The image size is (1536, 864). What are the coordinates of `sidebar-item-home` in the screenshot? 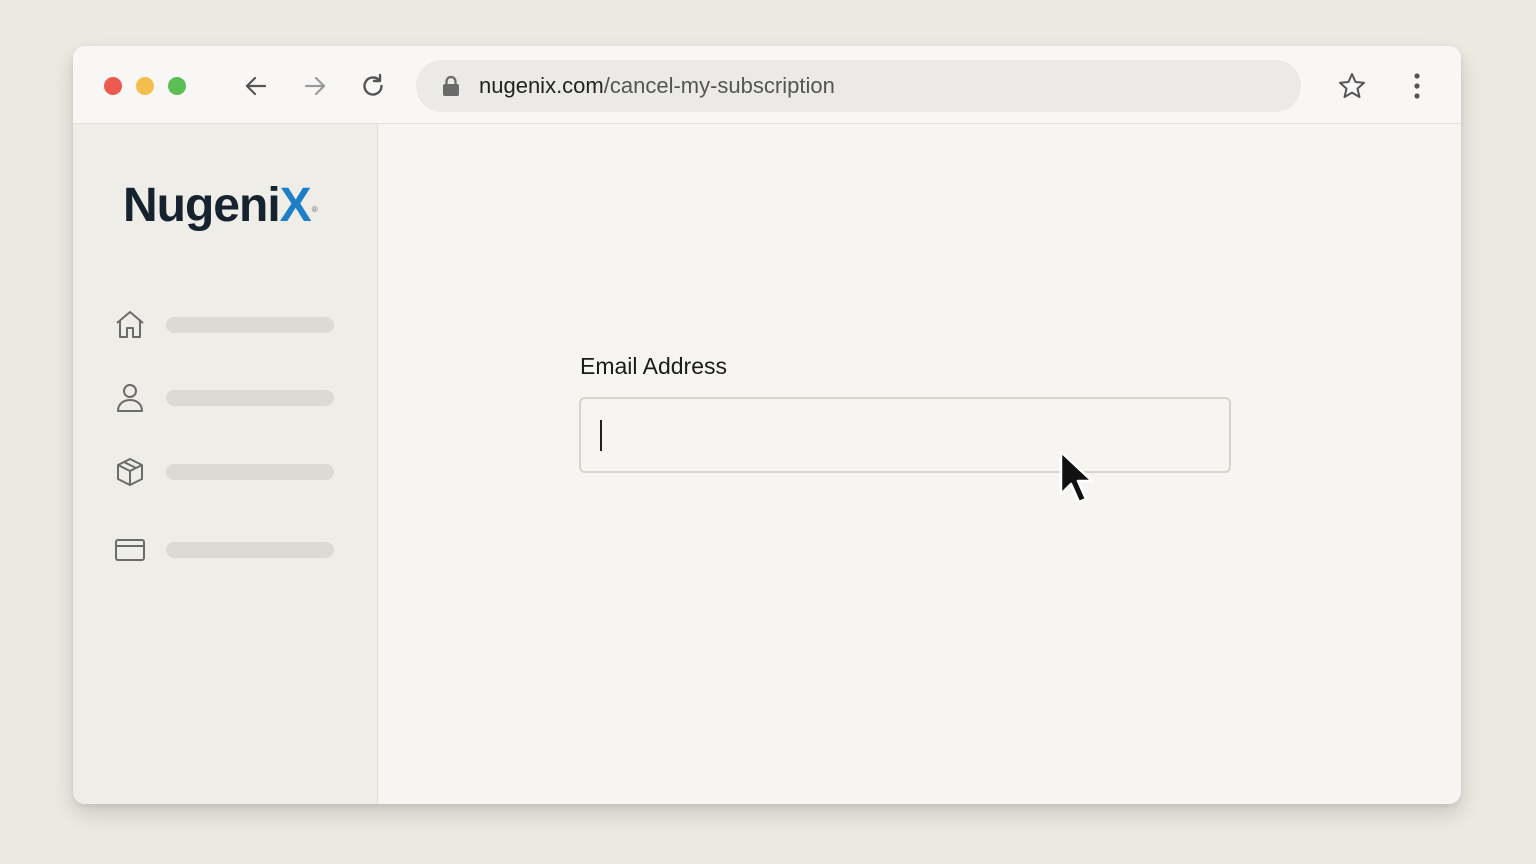 It's located at (228, 325).